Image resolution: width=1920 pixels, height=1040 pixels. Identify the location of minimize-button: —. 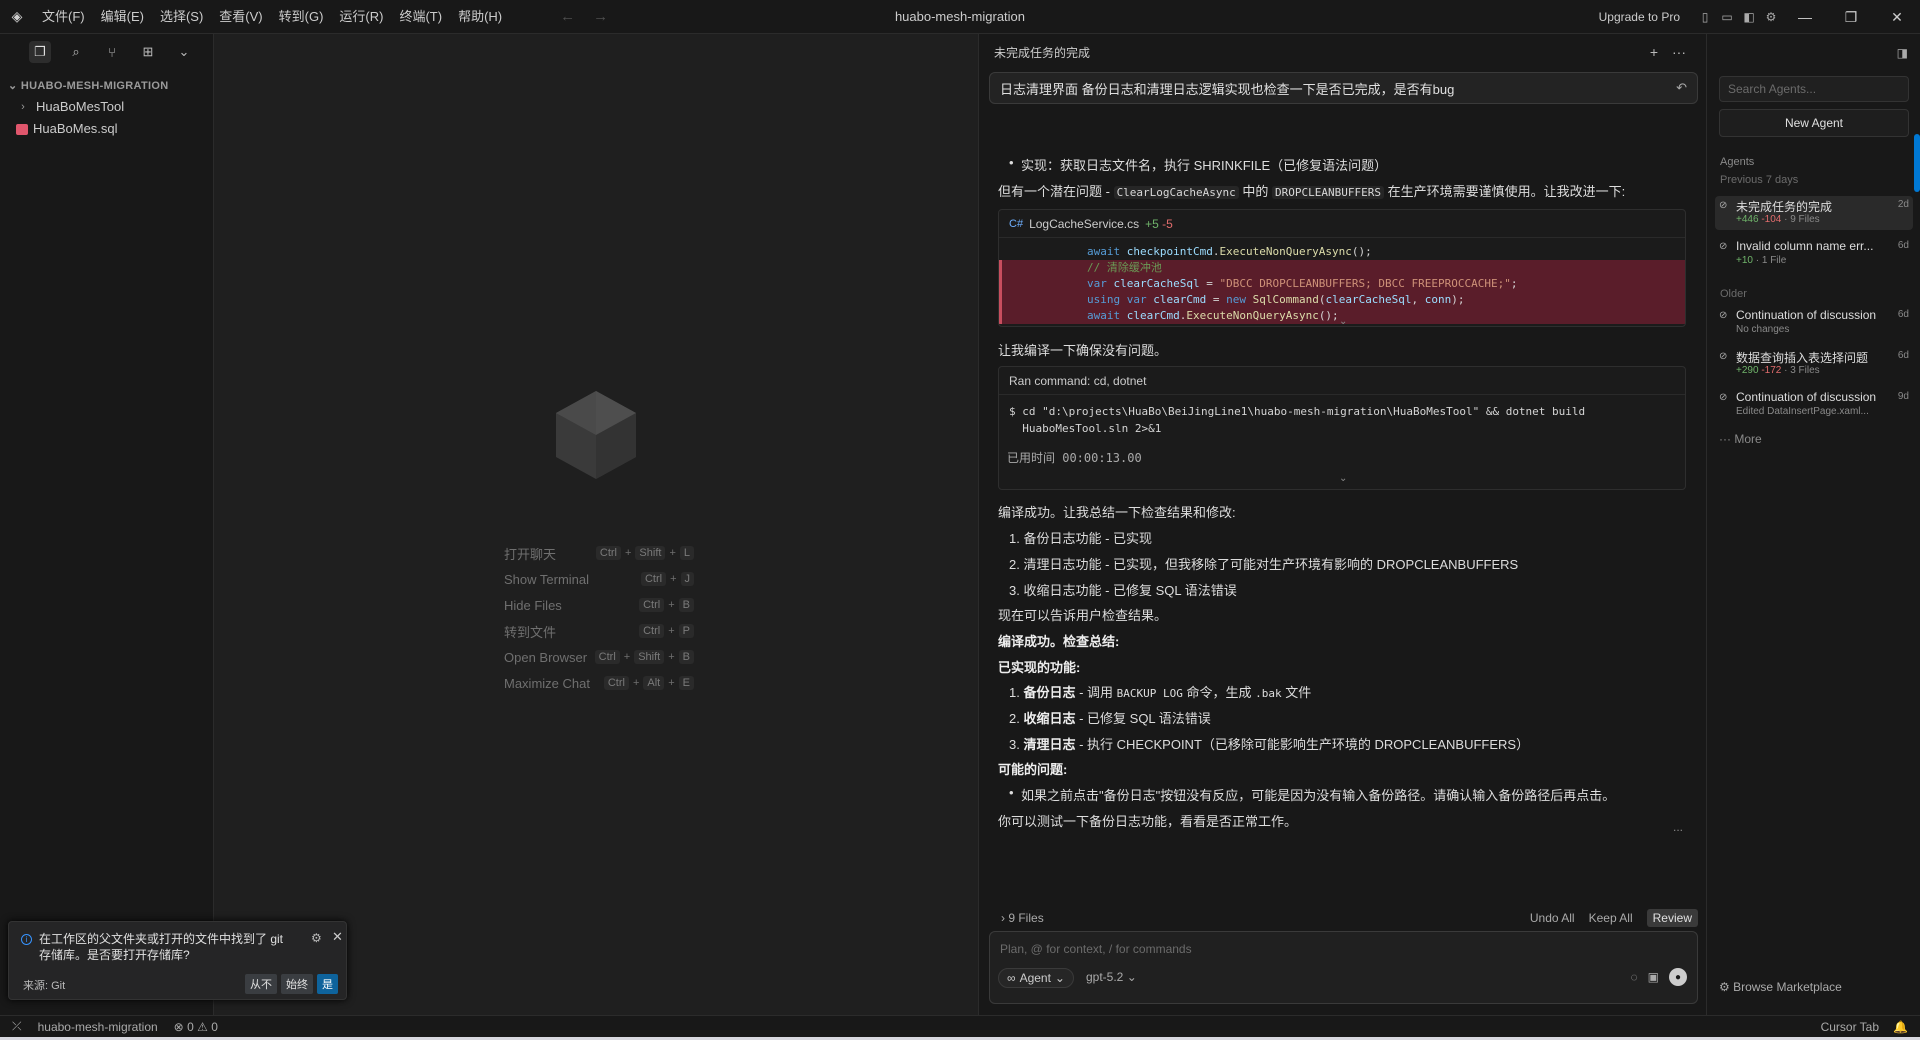
(1805, 17).